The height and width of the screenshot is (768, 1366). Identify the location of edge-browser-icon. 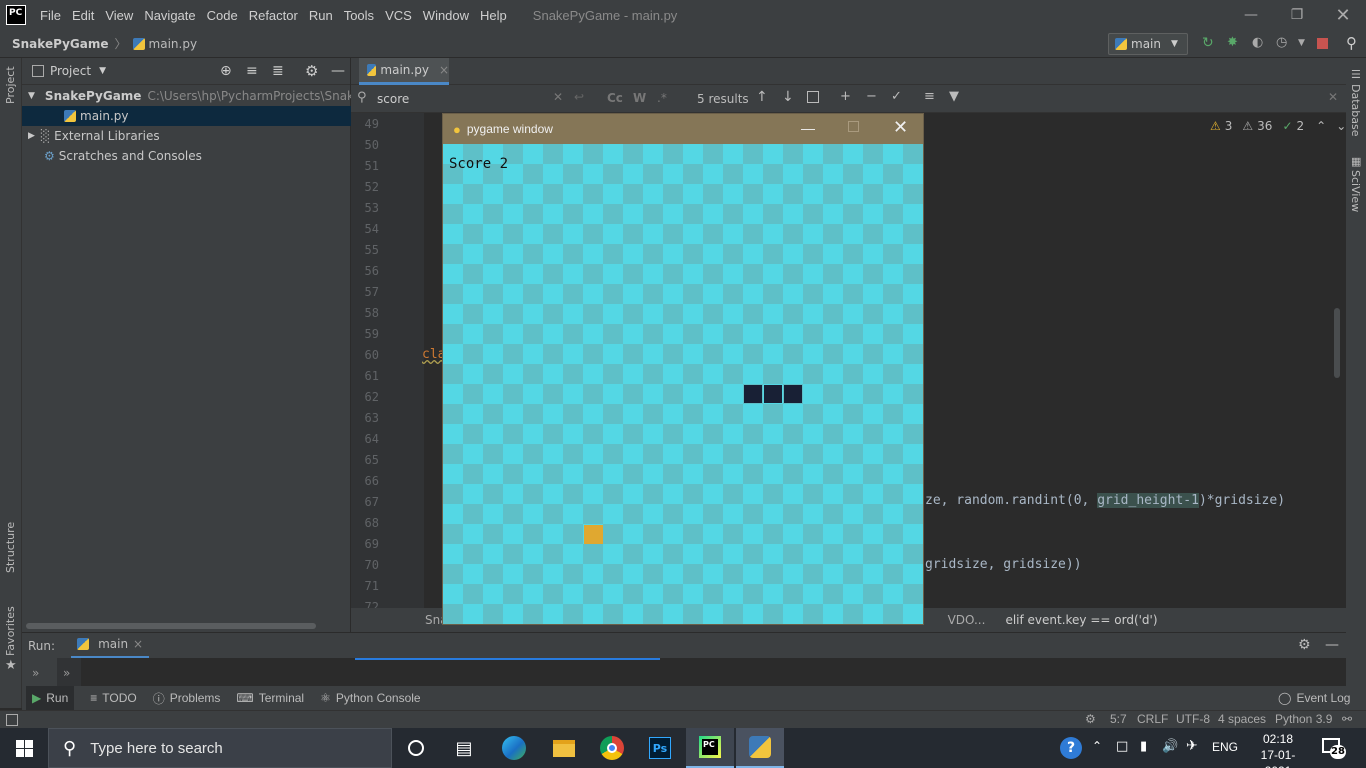
(514, 748).